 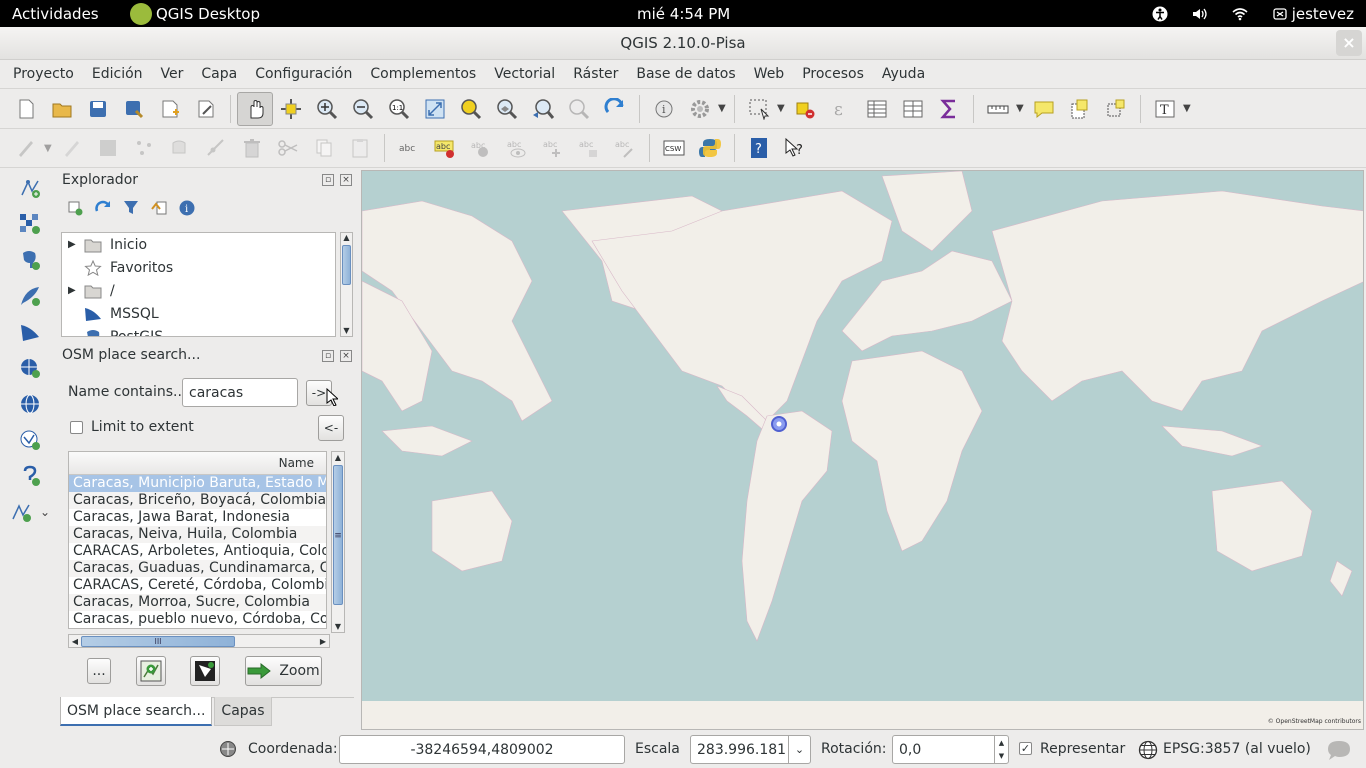 What do you see at coordinates (216, 148) in the screenshot?
I see `node-tool-button` at bounding box center [216, 148].